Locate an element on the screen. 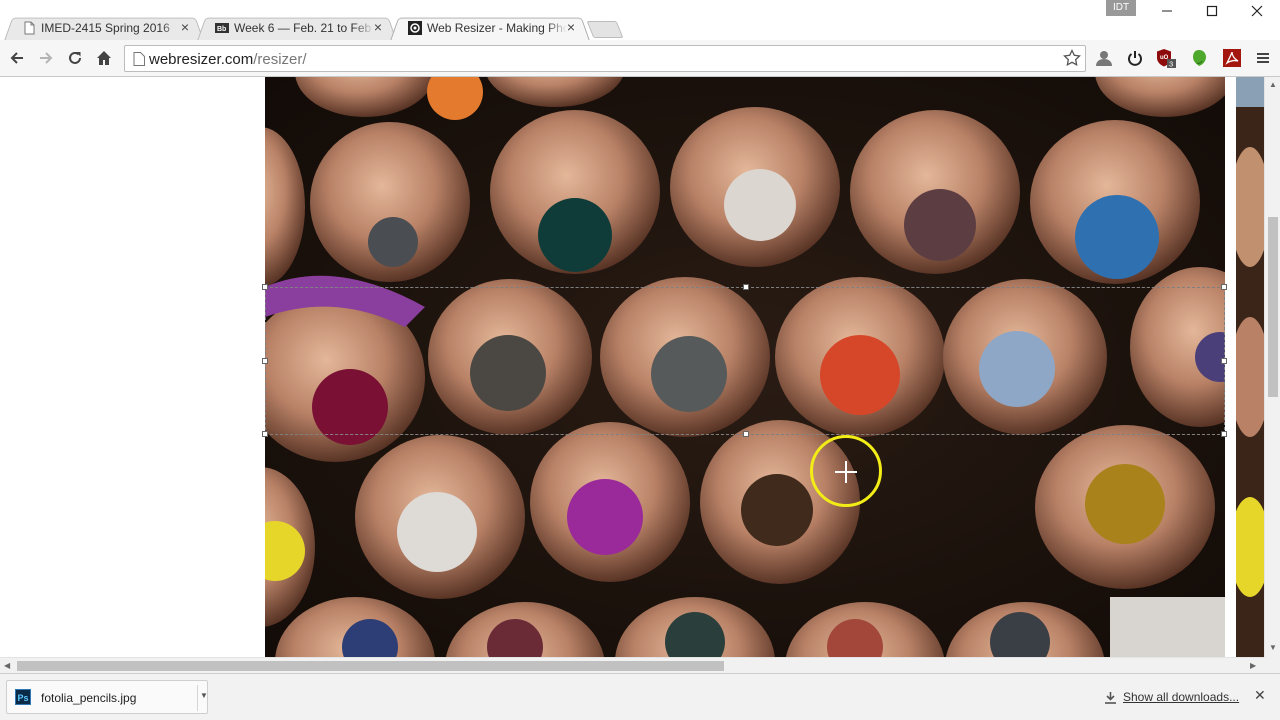 The width and height of the screenshot is (1280, 720). scroll-right-icon: ▶ is located at coordinates (1253, 665).